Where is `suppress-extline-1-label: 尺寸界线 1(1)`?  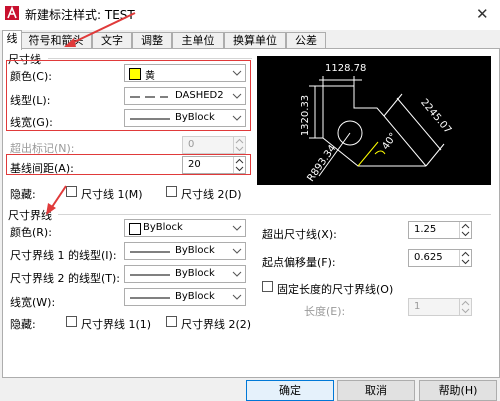
suppress-extline-1-label: 尺寸界线 1(1) is located at coordinates (116, 324).